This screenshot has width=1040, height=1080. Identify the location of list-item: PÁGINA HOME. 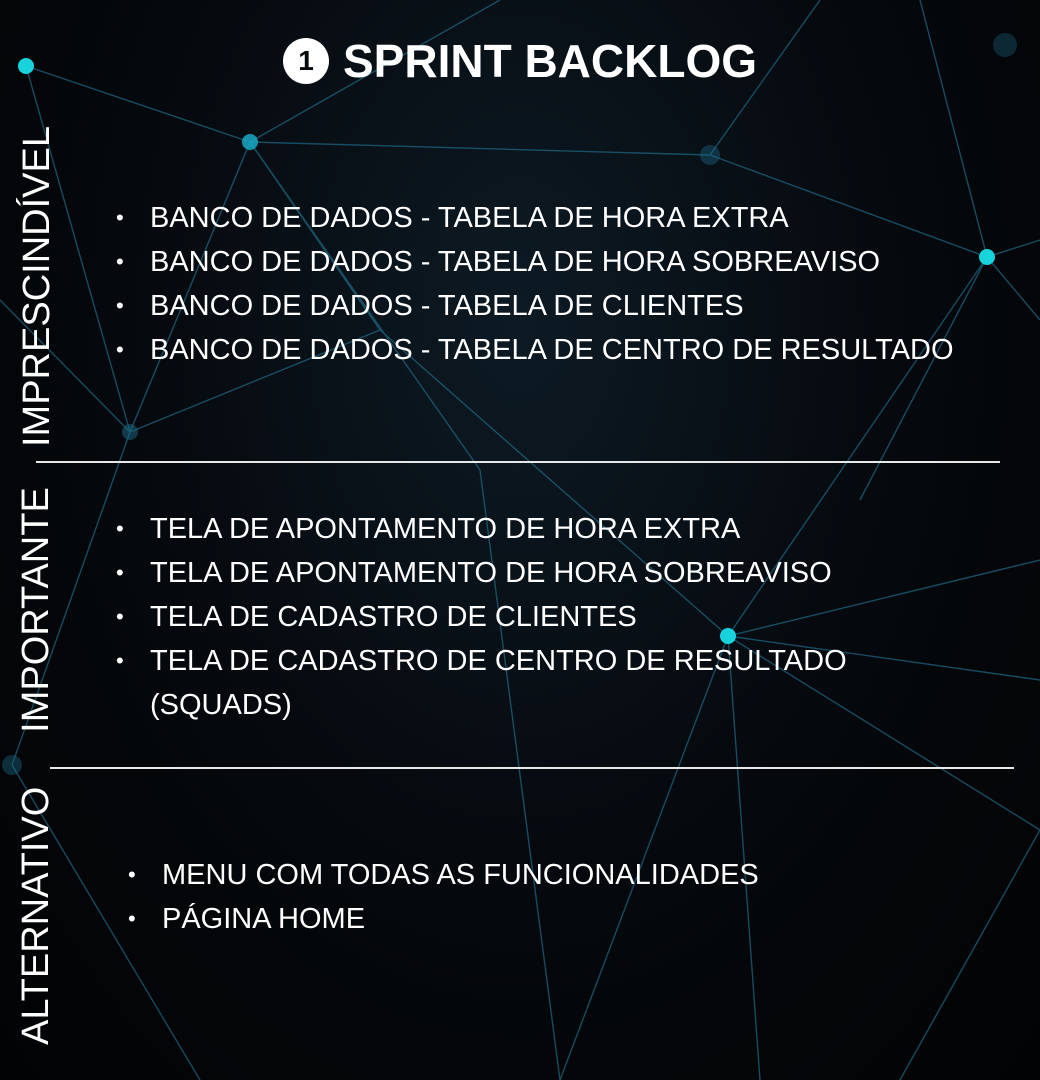
(558, 919).